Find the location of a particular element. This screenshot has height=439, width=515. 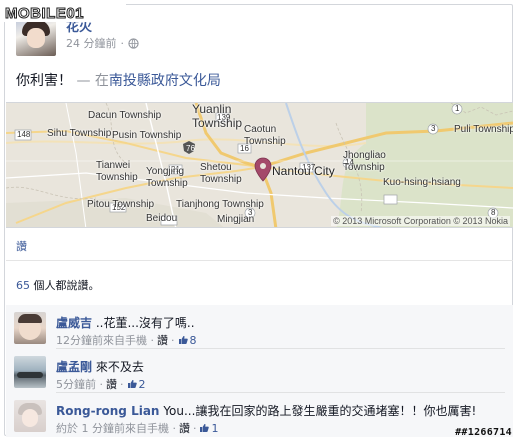

comment-text: ..花董...沒有了嗎.. is located at coordinates (145, 323).